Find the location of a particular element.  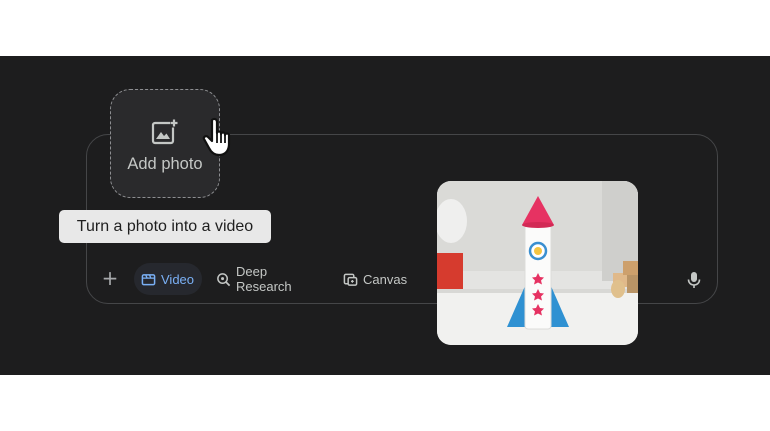

deep-research-icon is located at coordinates (224, 279).